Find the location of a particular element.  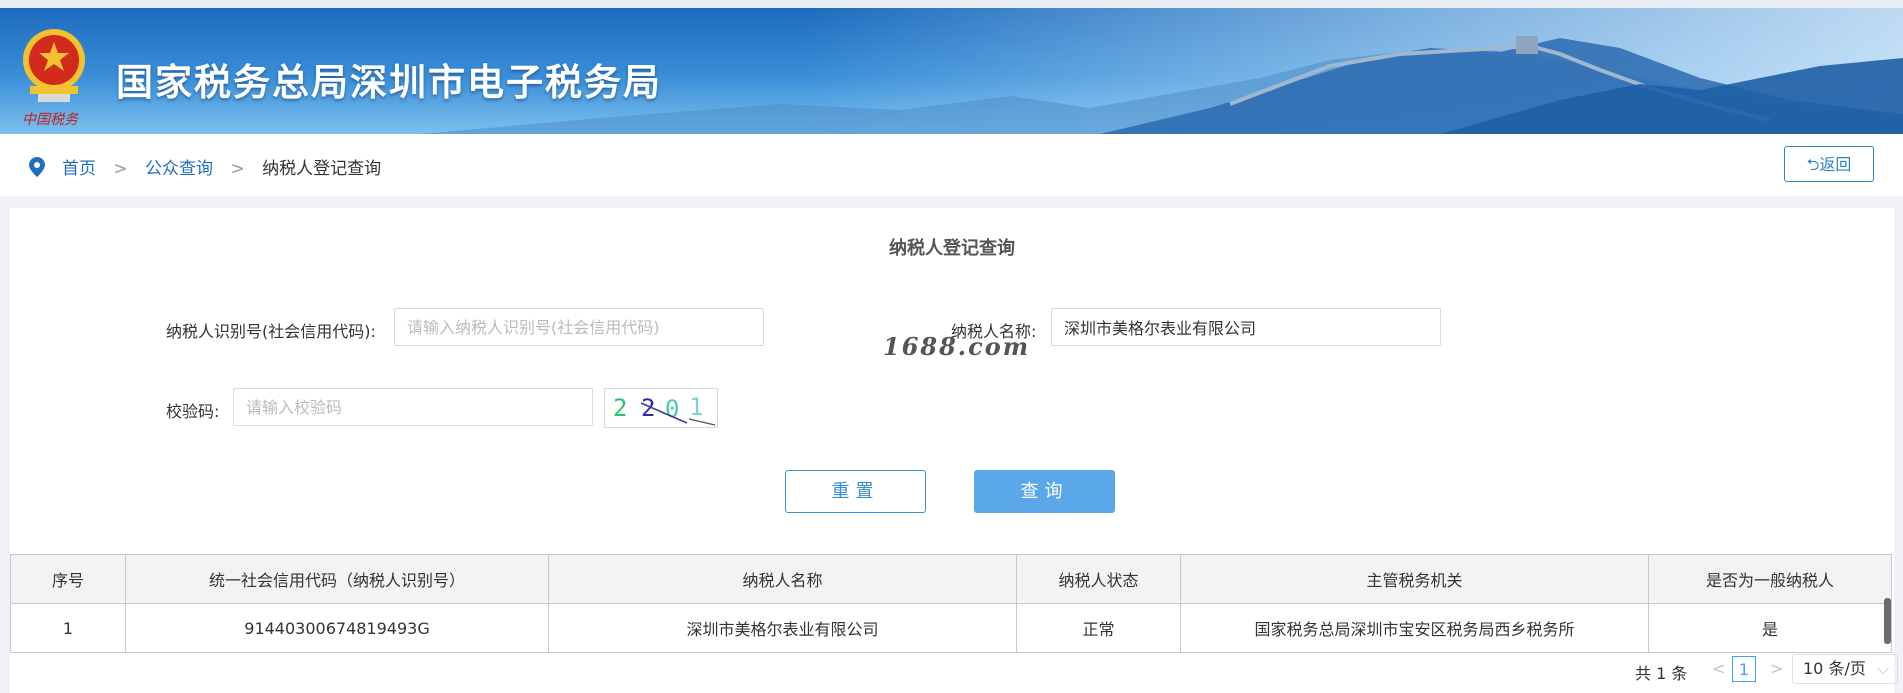

taxpayer-id-input is located at coordinates (579, 327).